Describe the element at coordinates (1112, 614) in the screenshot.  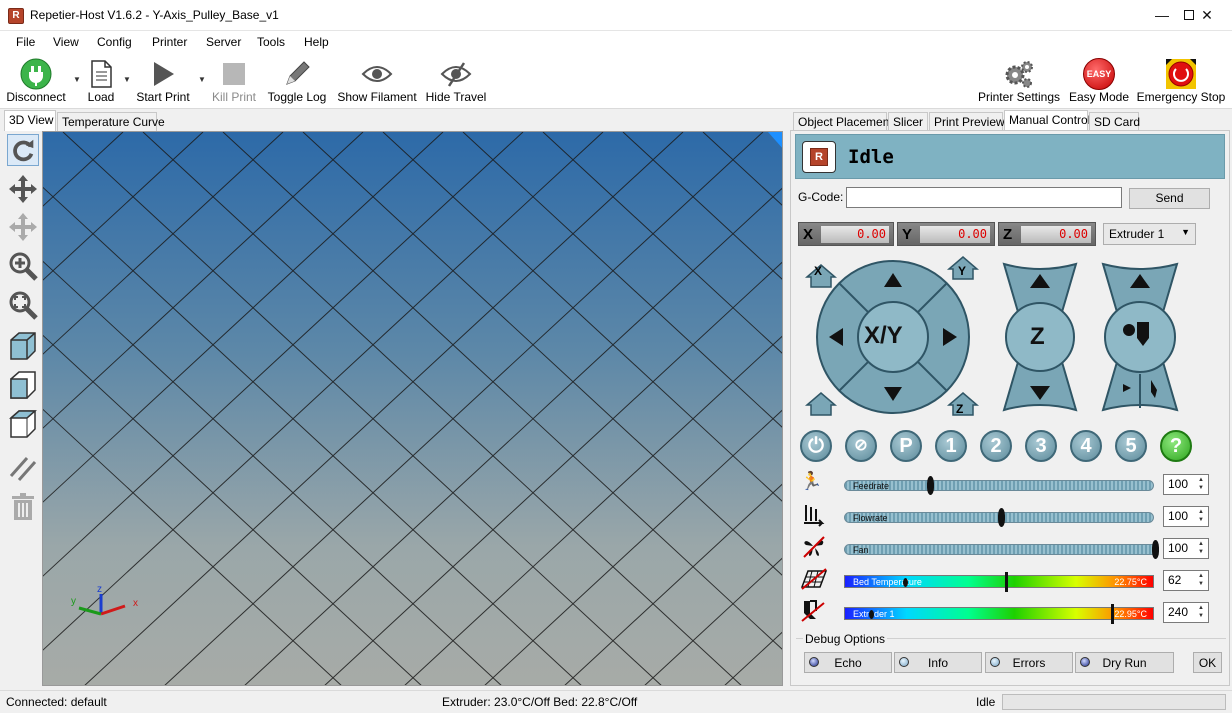
I see `extruder-target-marker` at that location.